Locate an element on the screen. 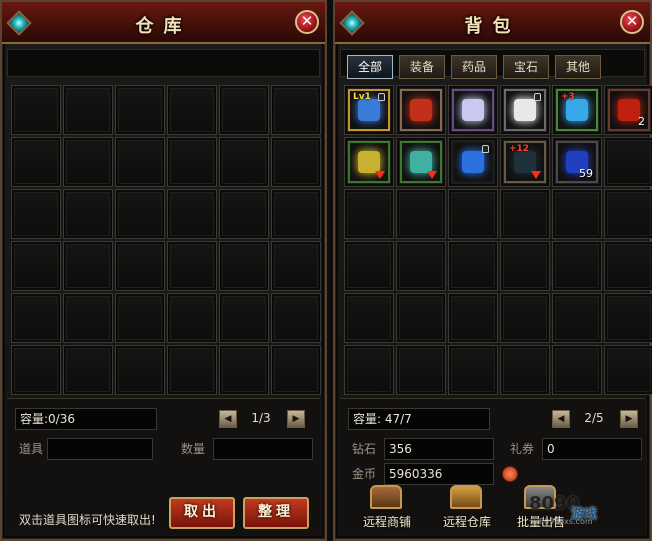  warehouse-prev-page-button: ◀ is located at coordinates (228, 419).